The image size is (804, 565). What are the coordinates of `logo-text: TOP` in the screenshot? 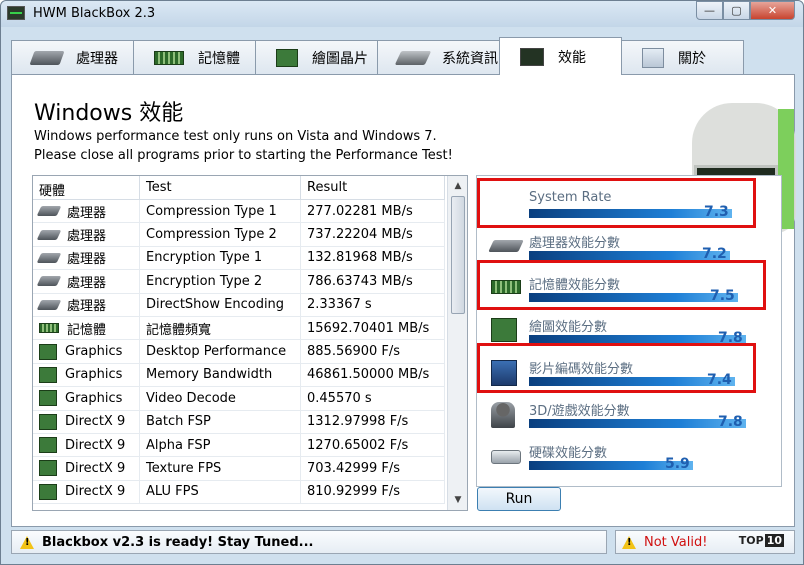 It's located at (751, 540).